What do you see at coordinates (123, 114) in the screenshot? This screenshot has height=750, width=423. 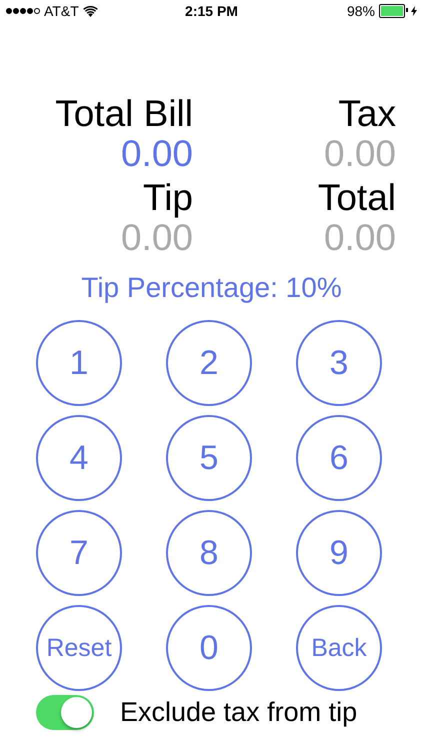 I see `field-label: Total Bill` at bounding box center [123, 114].